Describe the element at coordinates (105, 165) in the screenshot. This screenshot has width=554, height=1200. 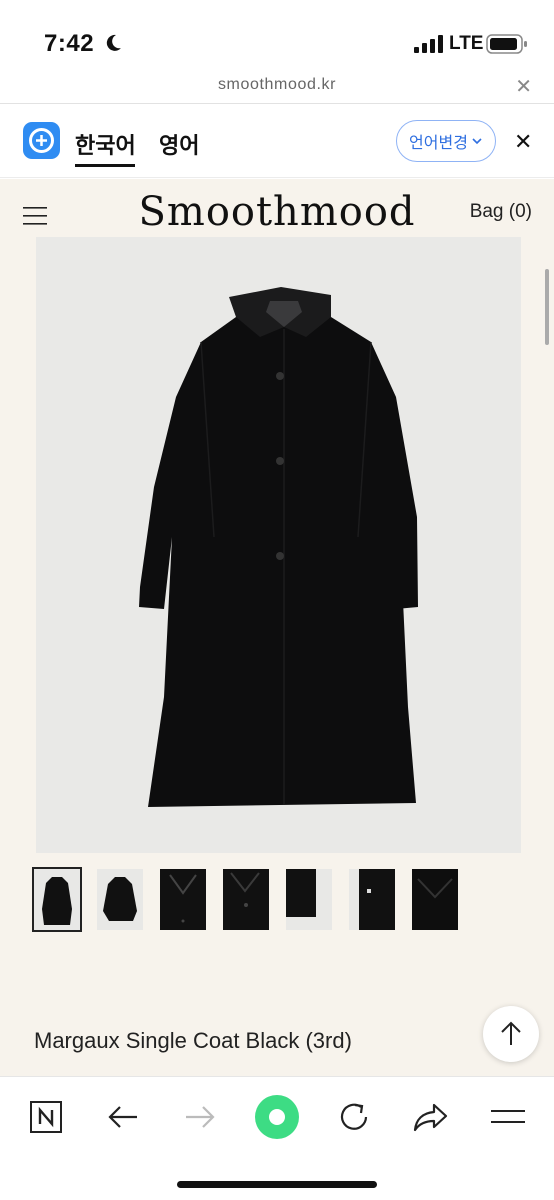
I see `active-tab-underline` at that location.